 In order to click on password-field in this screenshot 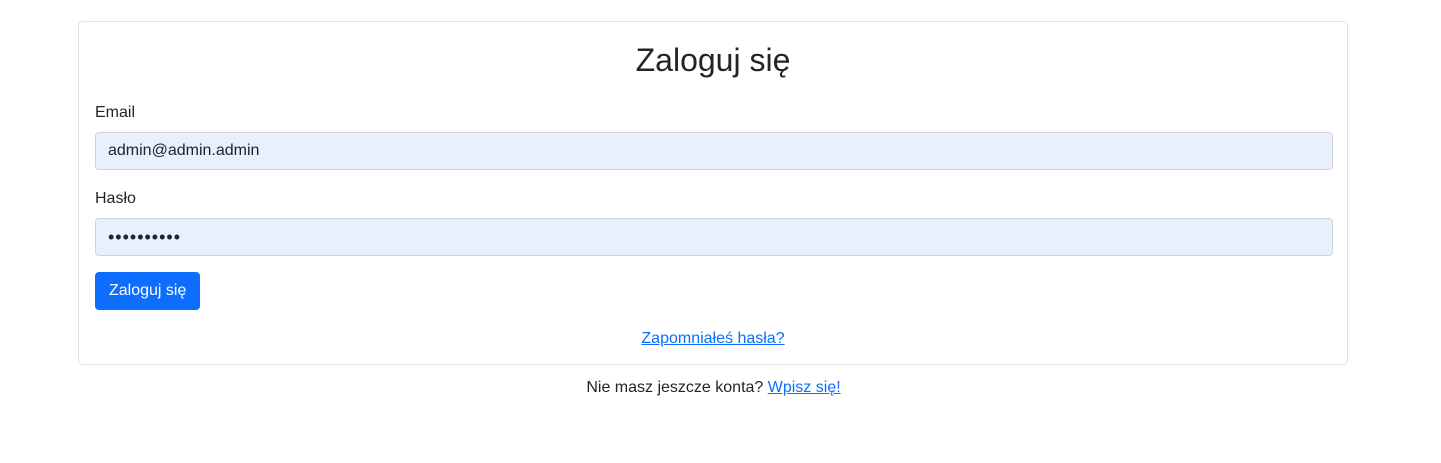, I will do `click(714, 237)`.